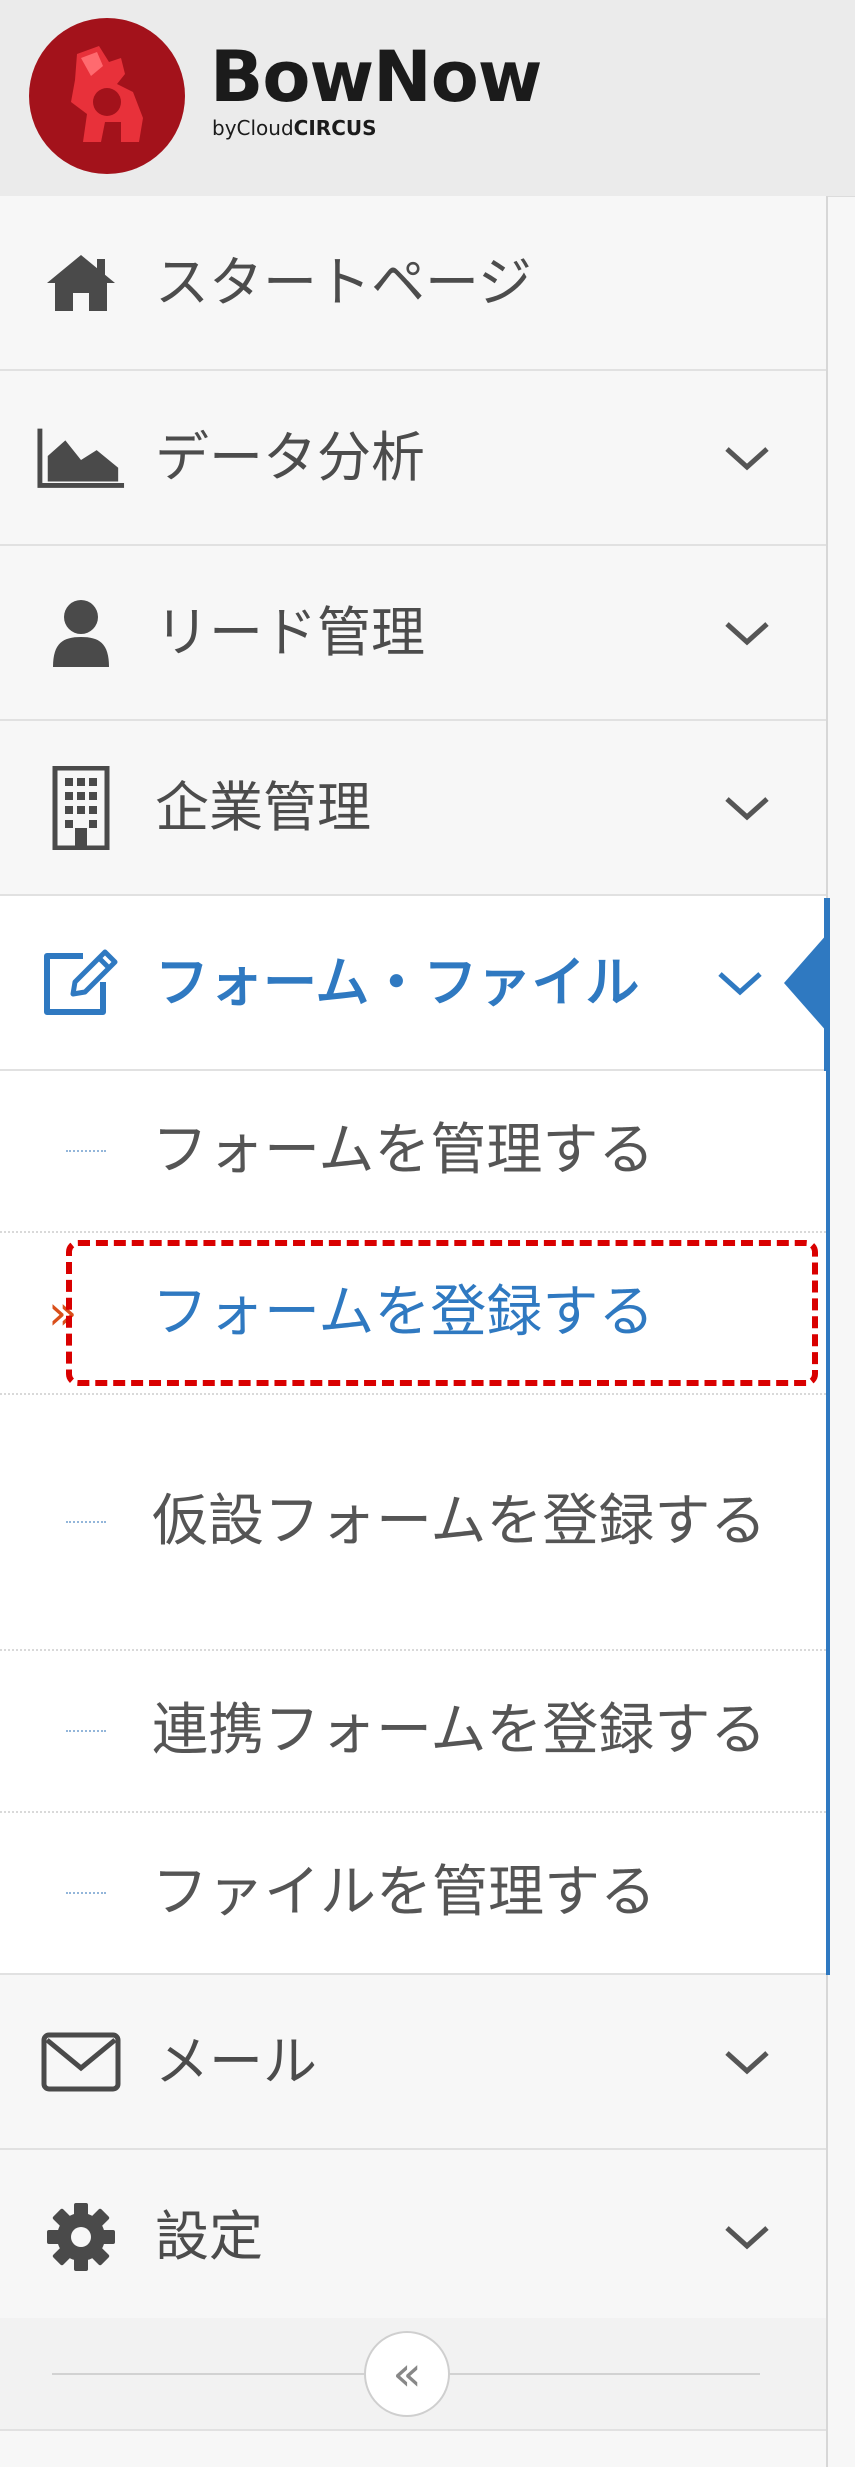  I want to click on sidebar-item-label: フォーム・ファイル, so click(397, 982).